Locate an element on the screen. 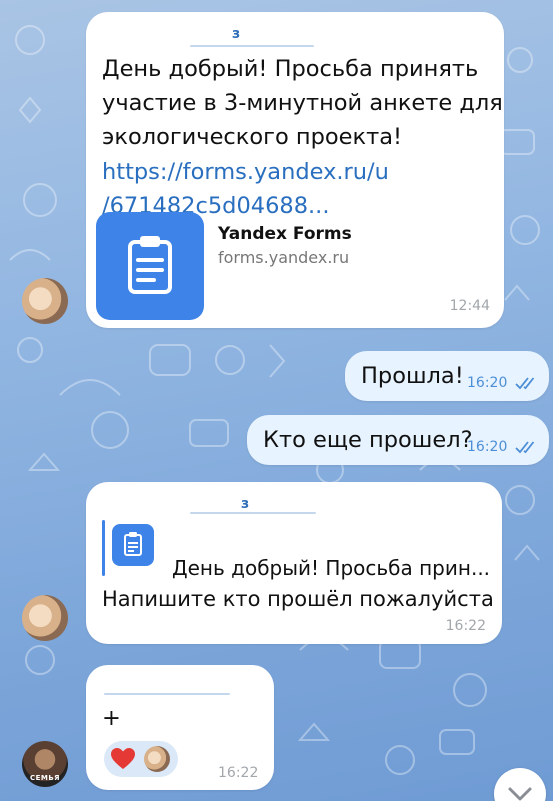 This screenshot has height=801, width=553. message-bubble-incoming: + 16:22 is located at coordinates (180, 727).